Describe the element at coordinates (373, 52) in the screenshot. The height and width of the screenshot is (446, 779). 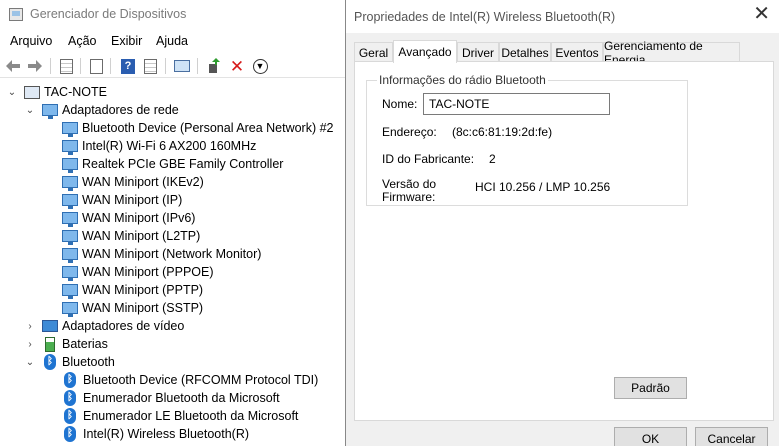
I see `tab-geral: Geral` at that location.